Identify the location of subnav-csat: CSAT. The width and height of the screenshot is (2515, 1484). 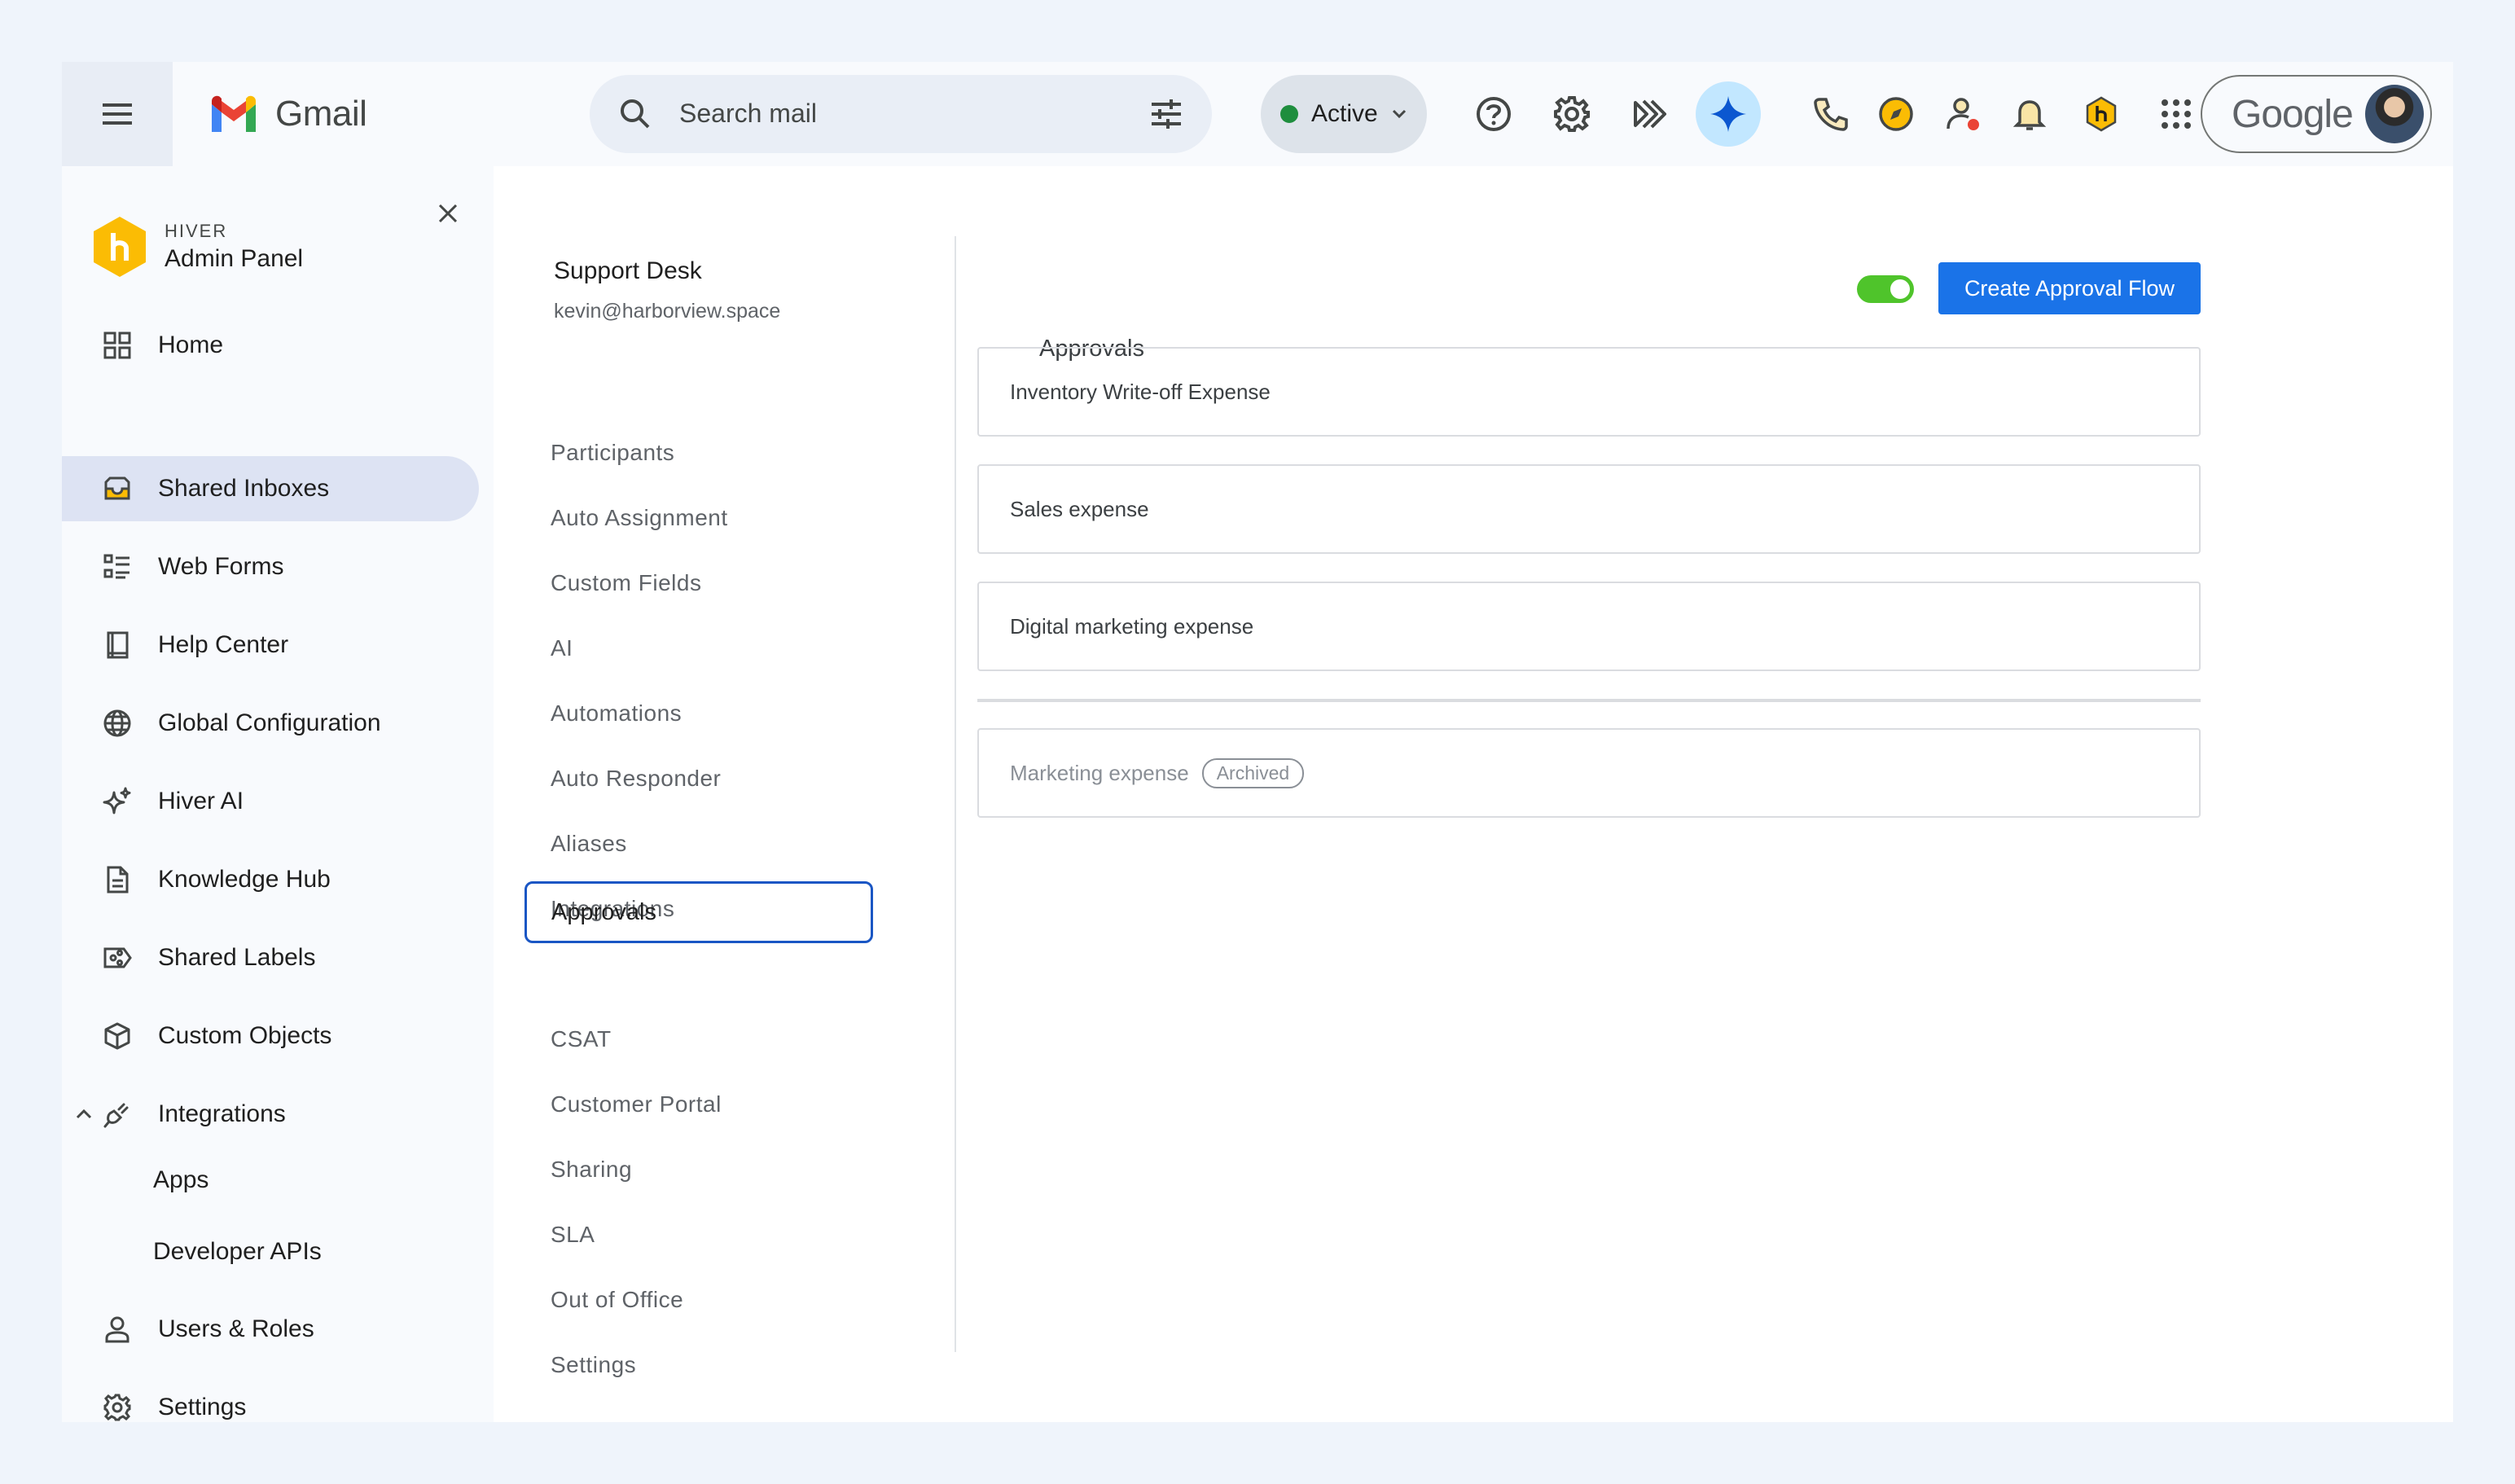
(582, 1039).